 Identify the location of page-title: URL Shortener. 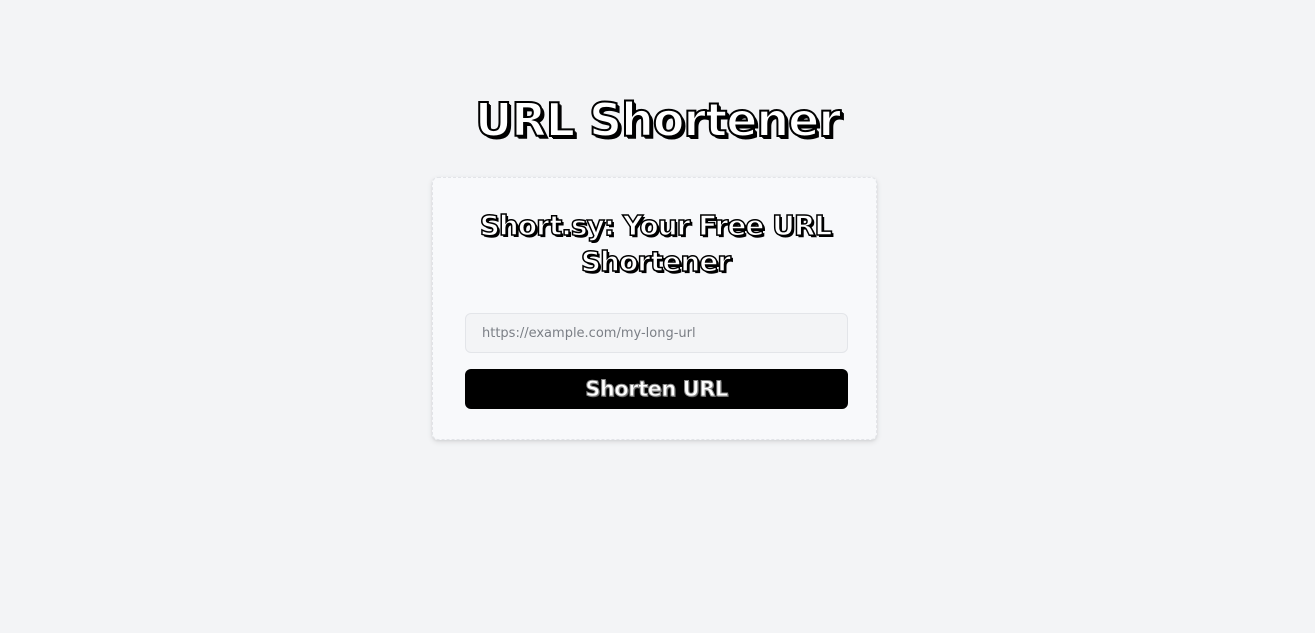
(658, 120).